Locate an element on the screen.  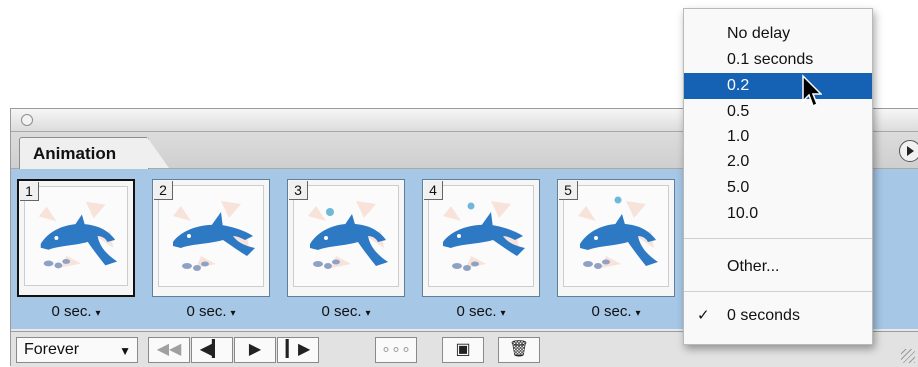
menu-item-label: 0.5 is located at coordinates (738, 111).